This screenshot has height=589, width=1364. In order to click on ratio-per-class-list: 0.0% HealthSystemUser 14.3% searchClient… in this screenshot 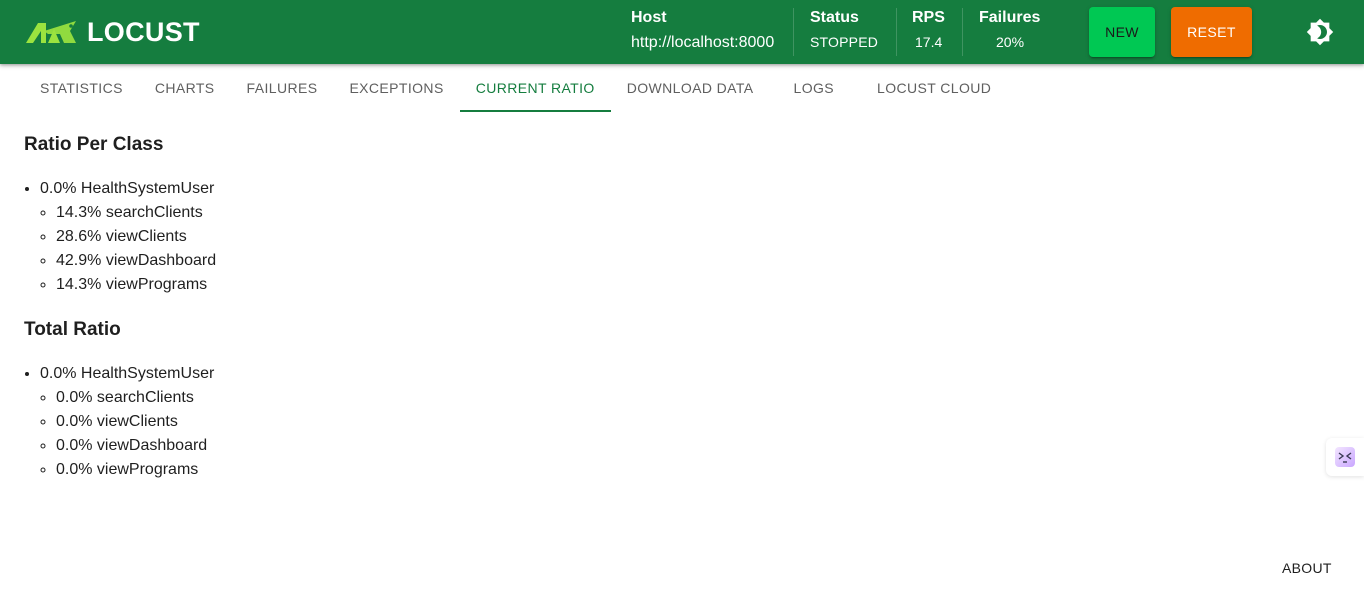, I will do `click(120, 237)`.